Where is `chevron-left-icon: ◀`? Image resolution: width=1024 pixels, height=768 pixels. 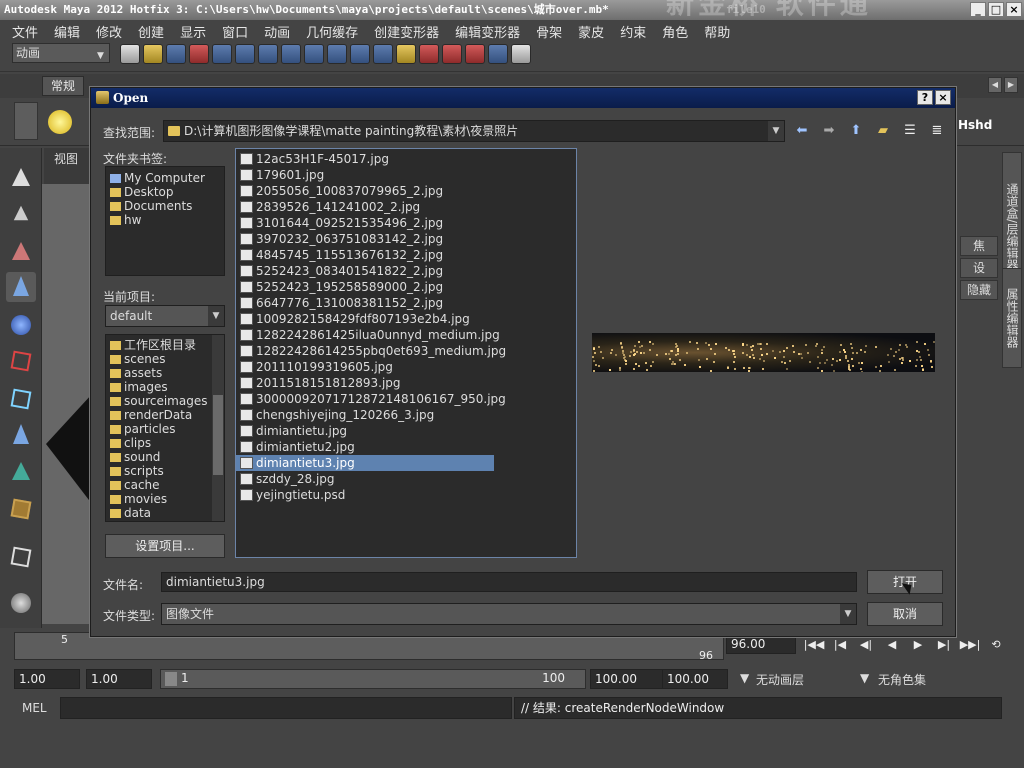 chevron-left-icon: ◀ is located at coordinates (995, 85).